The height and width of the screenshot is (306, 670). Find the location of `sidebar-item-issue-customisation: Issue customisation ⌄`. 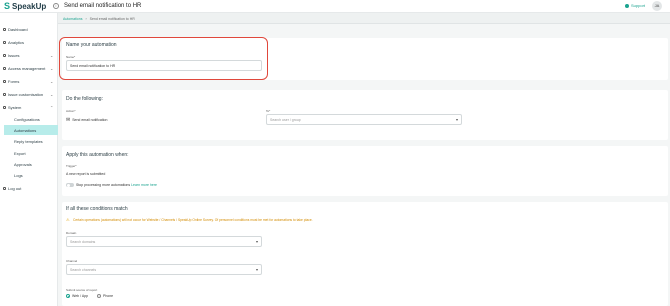

sidebar-item-issue-customisation: Issue customisation ⌄ is located at coordinates (29, 94).